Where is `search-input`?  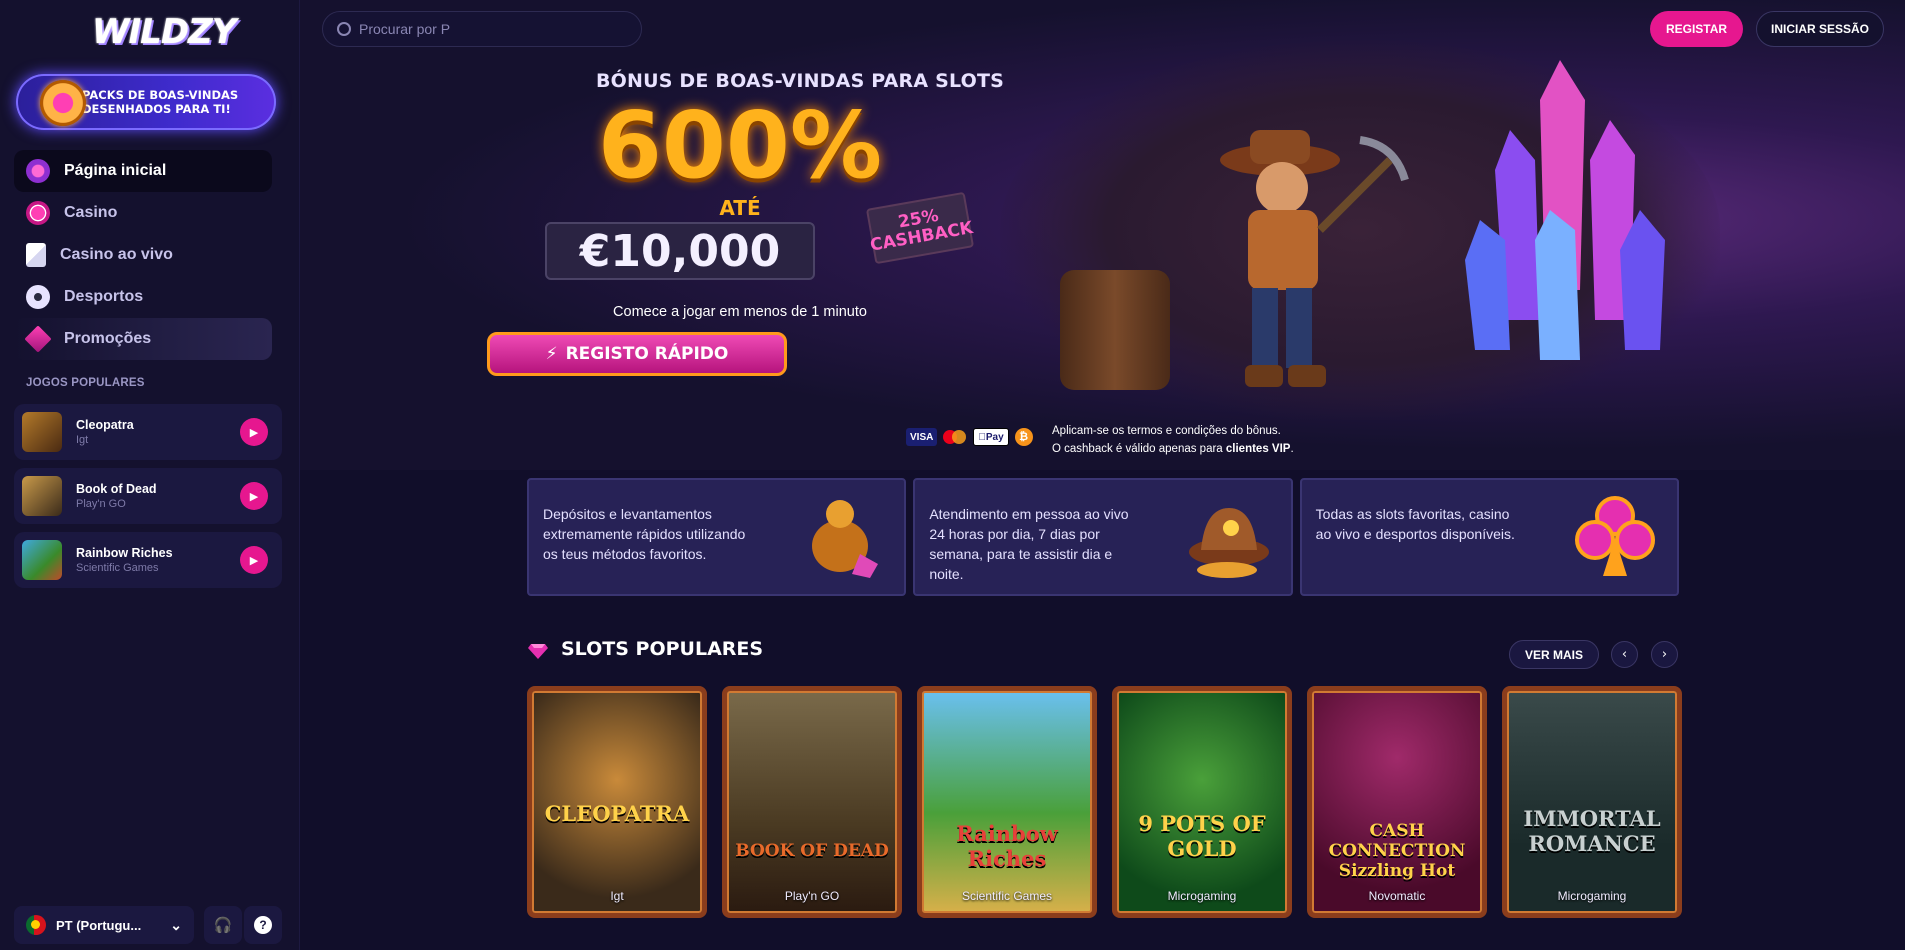 search-input is located at coordinates (484, 29).